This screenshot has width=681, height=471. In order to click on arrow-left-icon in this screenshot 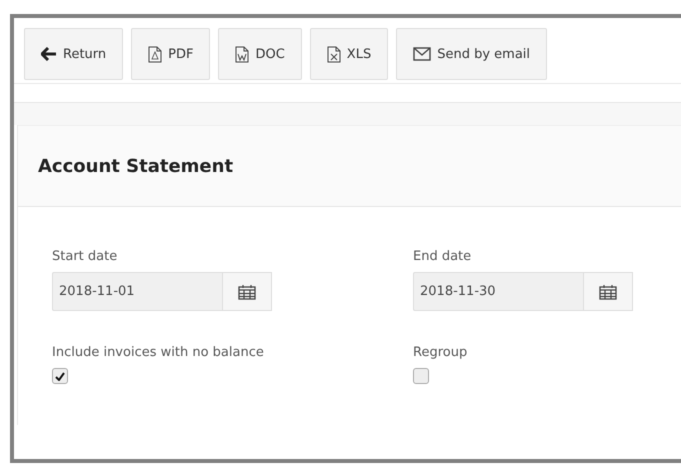, I will do `click(49, 54)`.